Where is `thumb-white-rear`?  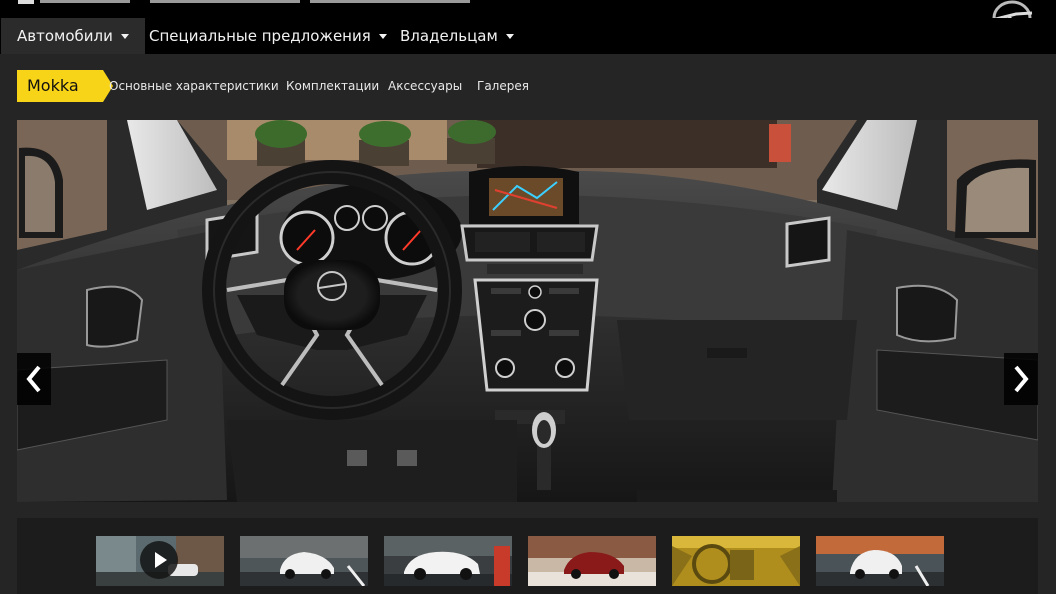 thumb-white-rear is located at coordinates (880, 561).